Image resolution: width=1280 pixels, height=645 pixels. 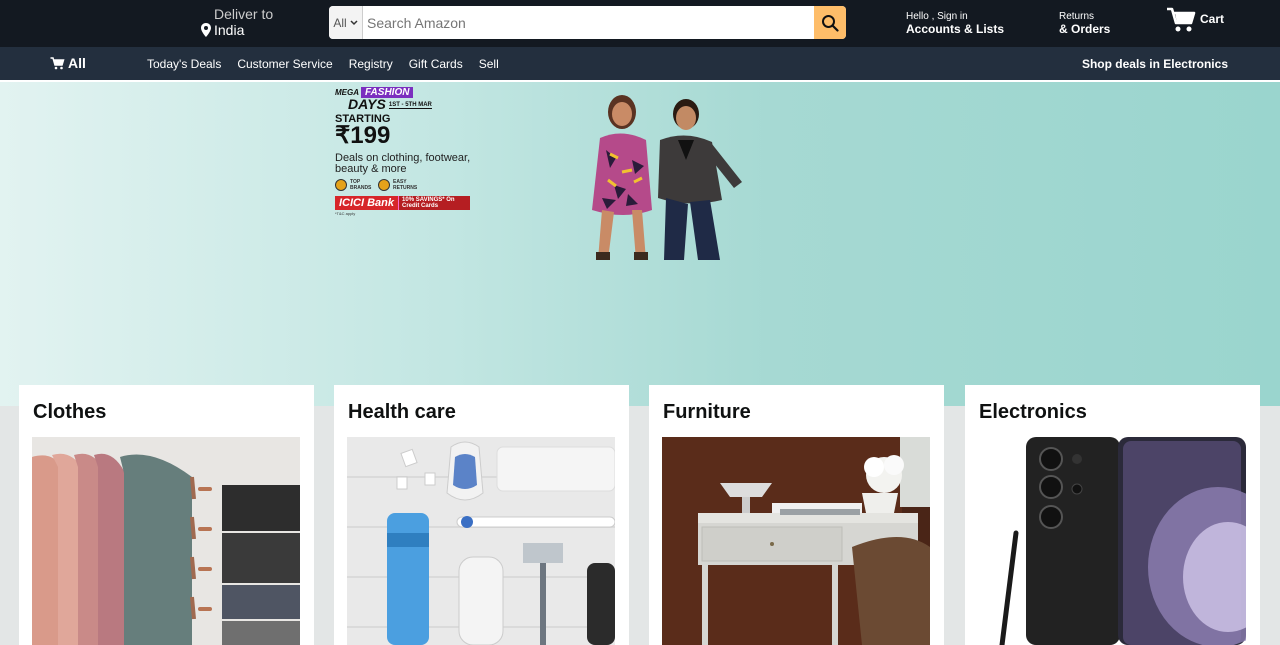 What do you see at coordinates (1112, 541) in the screenshot?
I see `electronics-image` at bounding box center [1112, 541].